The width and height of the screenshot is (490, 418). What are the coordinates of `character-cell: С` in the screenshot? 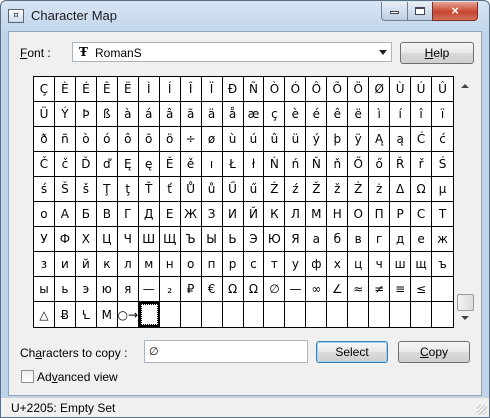 It's located at (422, 214).